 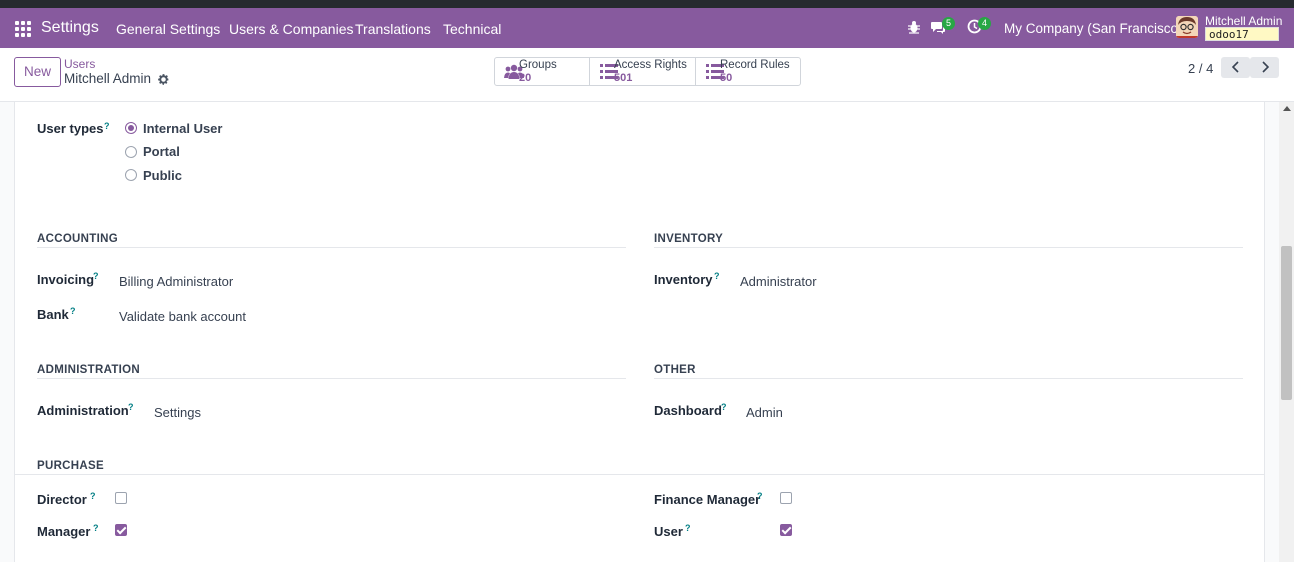 What do you see at coordinates (675, 370) in the screenshot?
I see `other-section-title: OTHER` at bounding box center [675, 370].